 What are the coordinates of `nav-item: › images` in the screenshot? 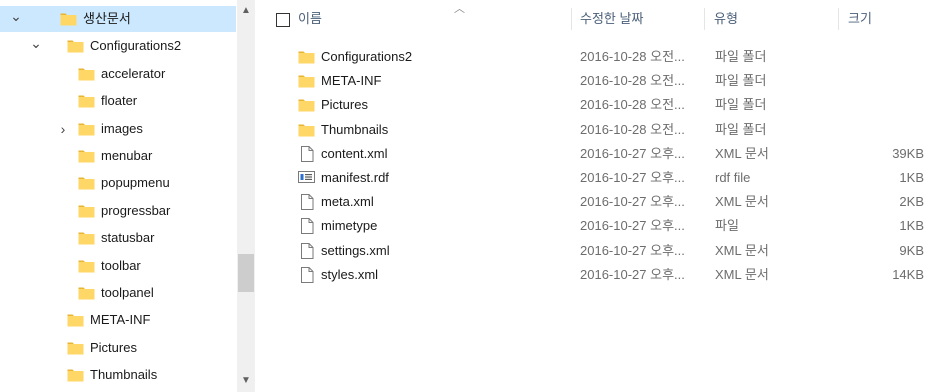 It's located at (118, 129).